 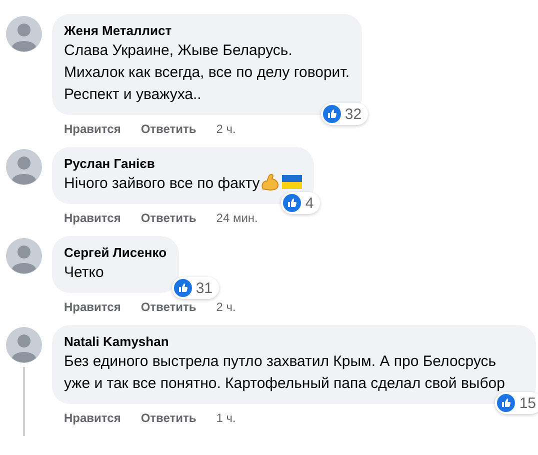 I want to click on reaction-count: 31, so click(x=195, y=288).